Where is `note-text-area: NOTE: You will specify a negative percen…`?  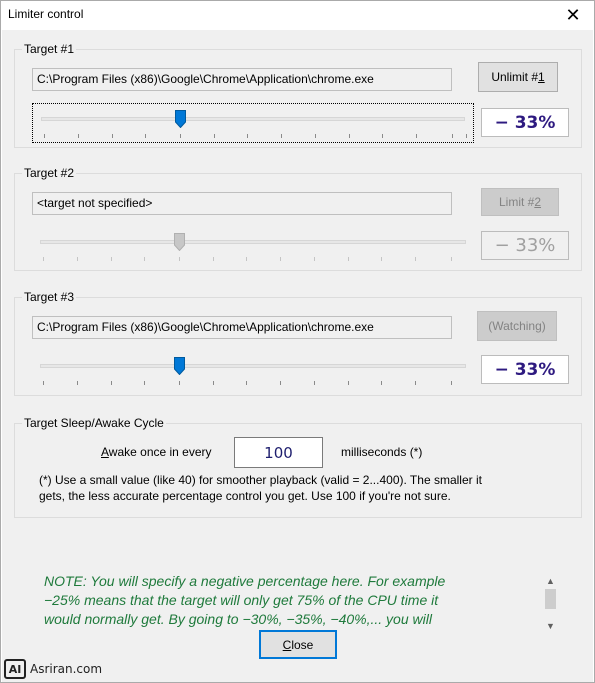 note-text-area: NOTE: You will specify a negative percen… is located at coordinates (293, 602).